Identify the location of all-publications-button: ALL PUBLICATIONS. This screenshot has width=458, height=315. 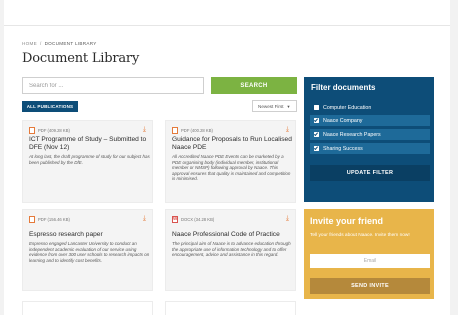
(50, 106).